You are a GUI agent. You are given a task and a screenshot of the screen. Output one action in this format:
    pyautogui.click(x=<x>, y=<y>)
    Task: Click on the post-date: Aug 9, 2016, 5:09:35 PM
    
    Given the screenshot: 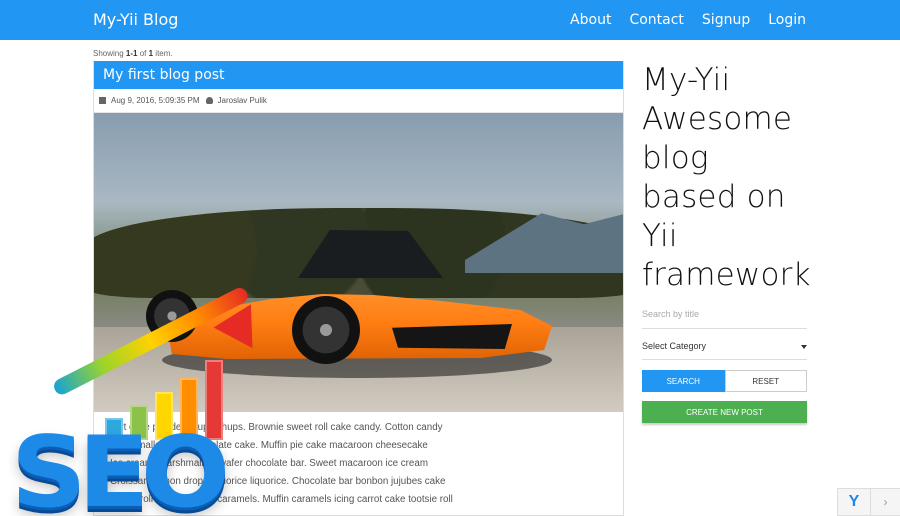 What is the action you would take?
    pyautogui.click(x=155, y=100)
    